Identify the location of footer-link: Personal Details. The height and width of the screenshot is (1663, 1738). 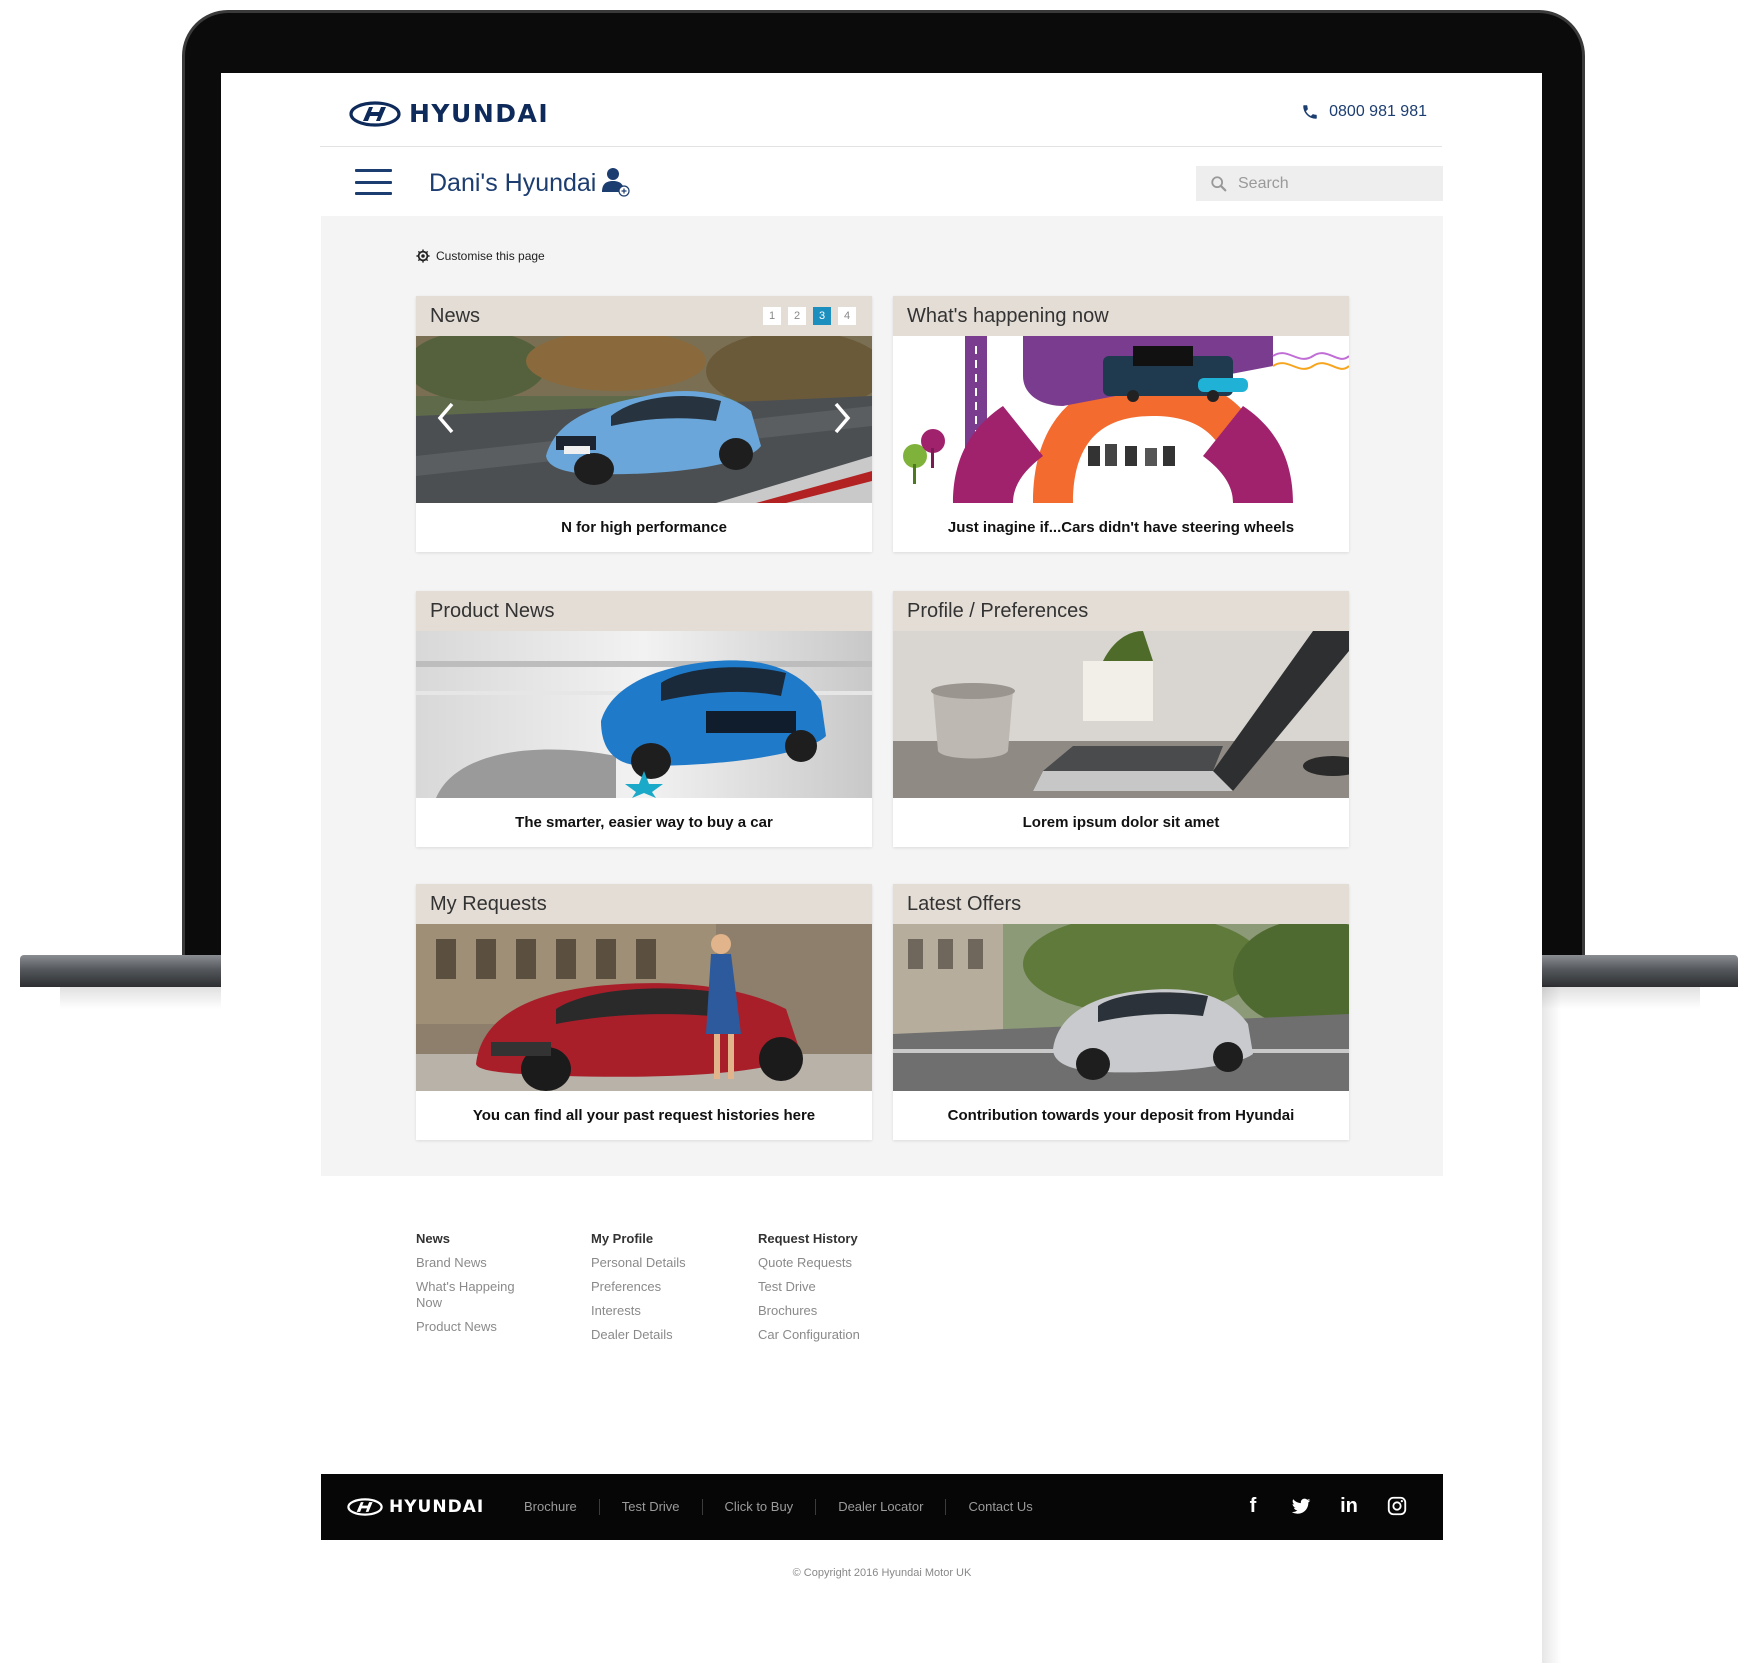
(666, 1263).